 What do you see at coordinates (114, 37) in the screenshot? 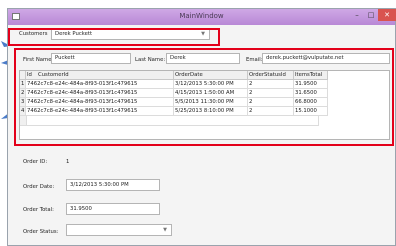
I see `customers-highlight-box` at bounding box center [114, 37].